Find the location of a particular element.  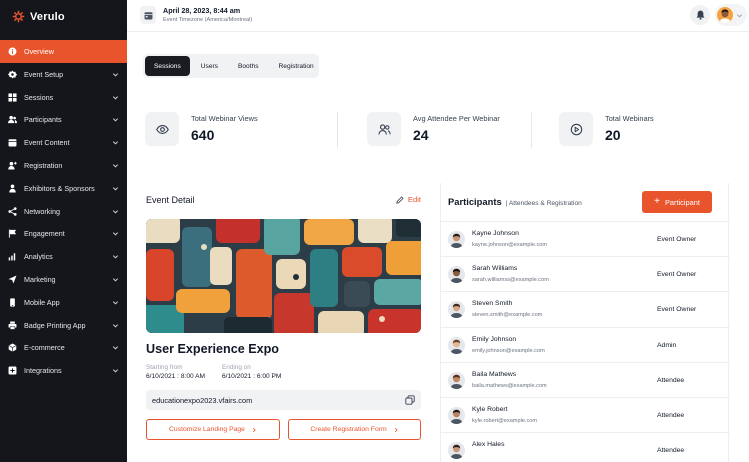

event-start: Starting from 6/10/2021 : 8:00 AM is located at coordinates (175, 372).